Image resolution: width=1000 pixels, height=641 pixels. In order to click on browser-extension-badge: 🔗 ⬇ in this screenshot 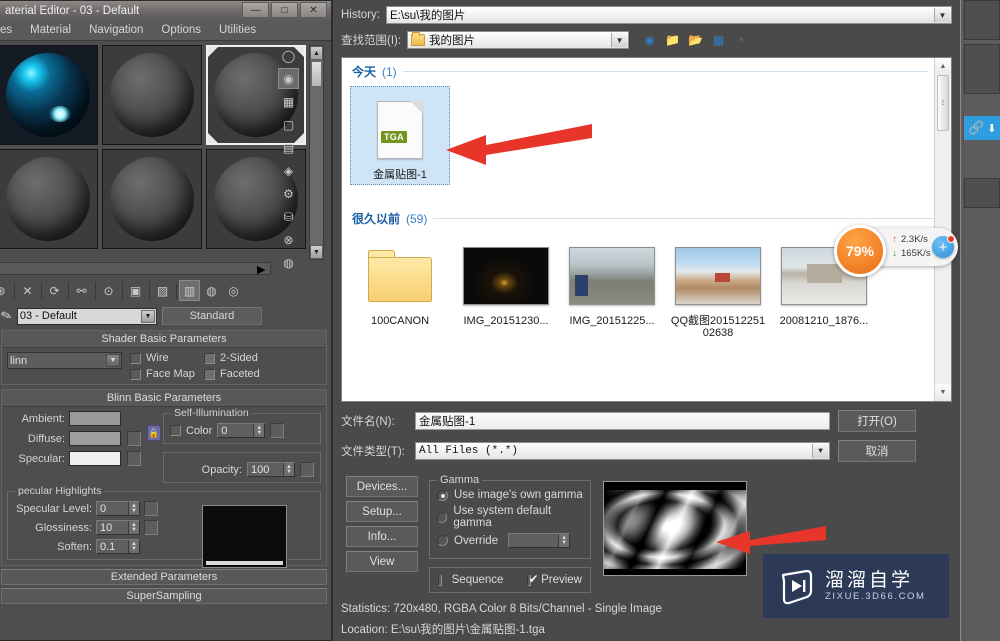, I will do `click(982, 128)`.